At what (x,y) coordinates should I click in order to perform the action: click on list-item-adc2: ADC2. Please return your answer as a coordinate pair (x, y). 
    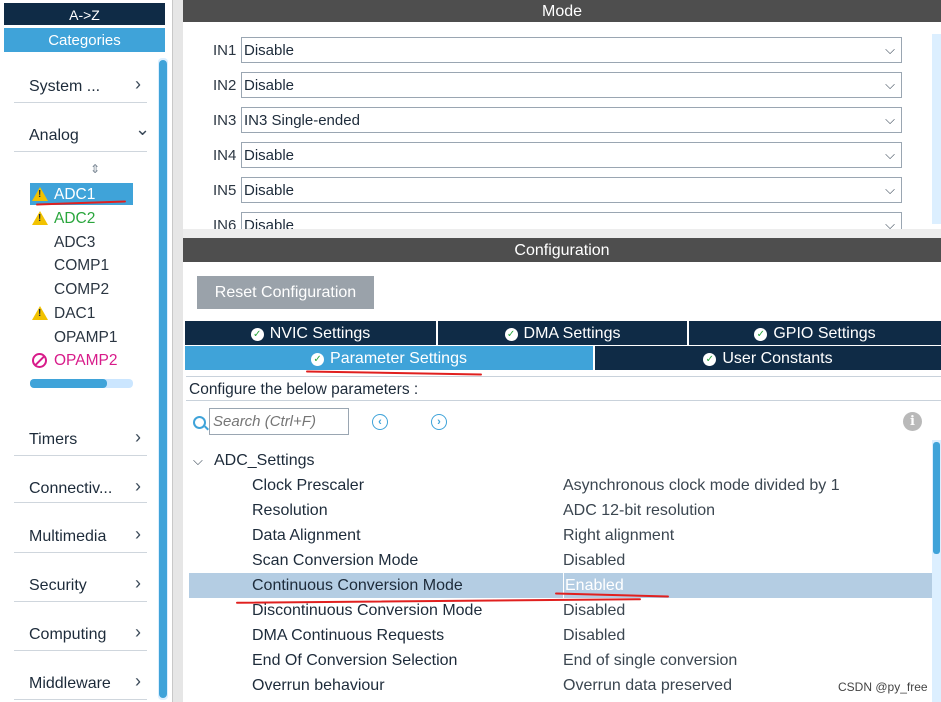
    Looking at the image, I should click on (74, 219).